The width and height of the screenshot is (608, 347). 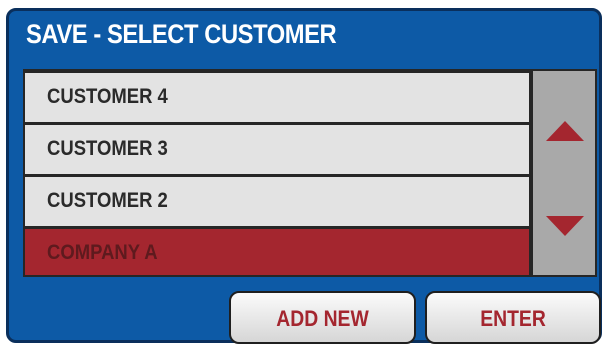 I want to click on scroll-track, so click(x=564, y=173).